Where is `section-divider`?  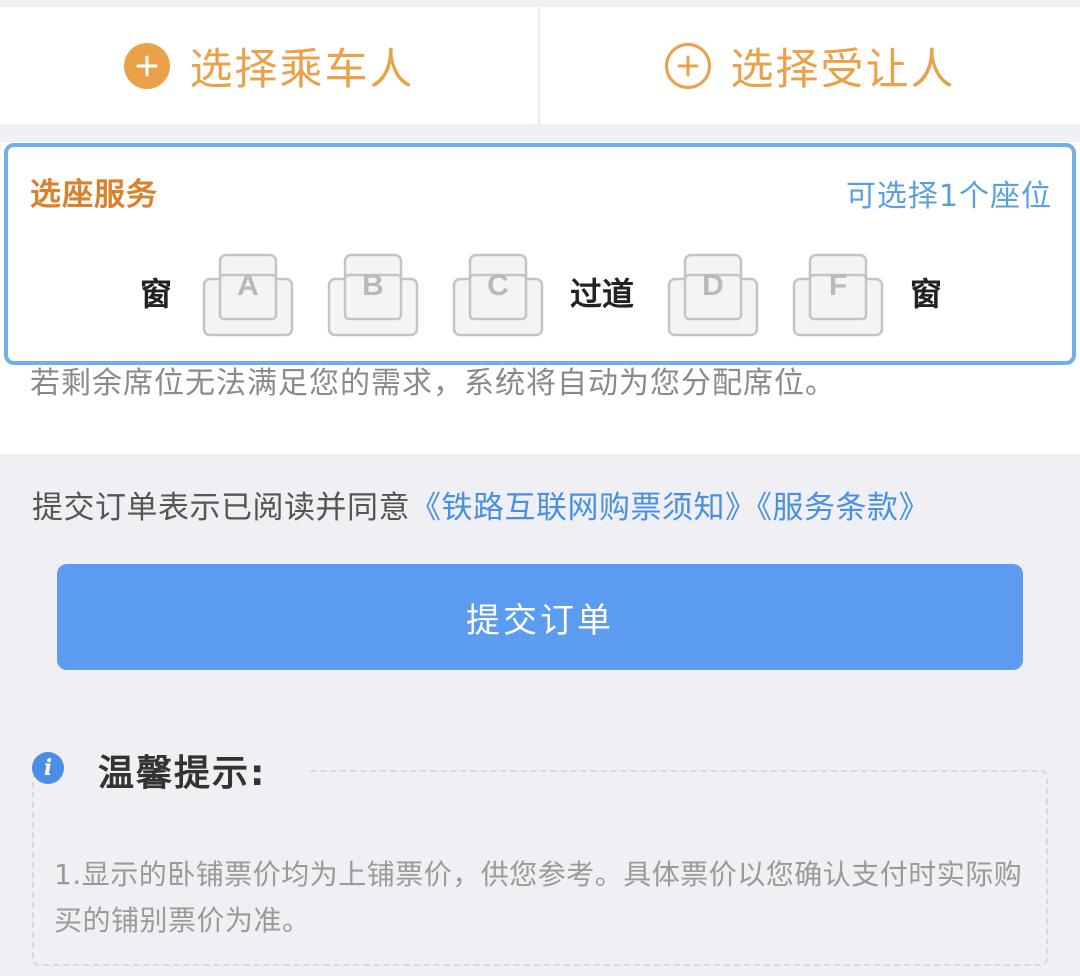
section-divider is located at coordinates (540, 133).